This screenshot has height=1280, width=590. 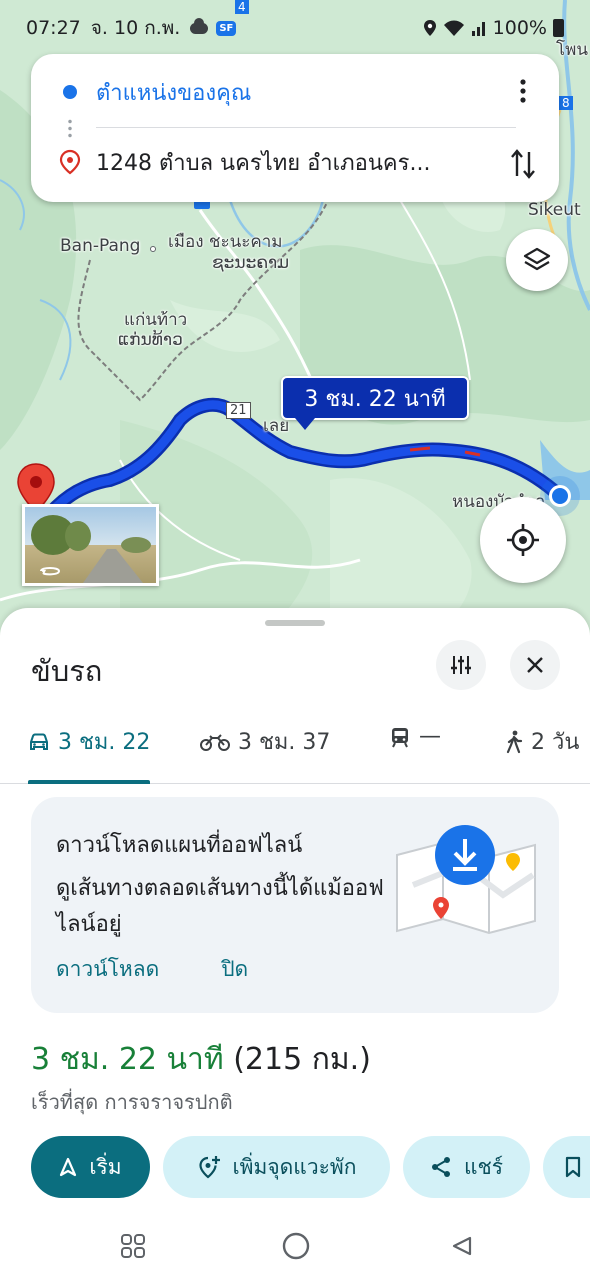 What do you see at coordinates (440, 1167) in the screenshot?
I see `share-icon` at bounding box center [440, 1167].